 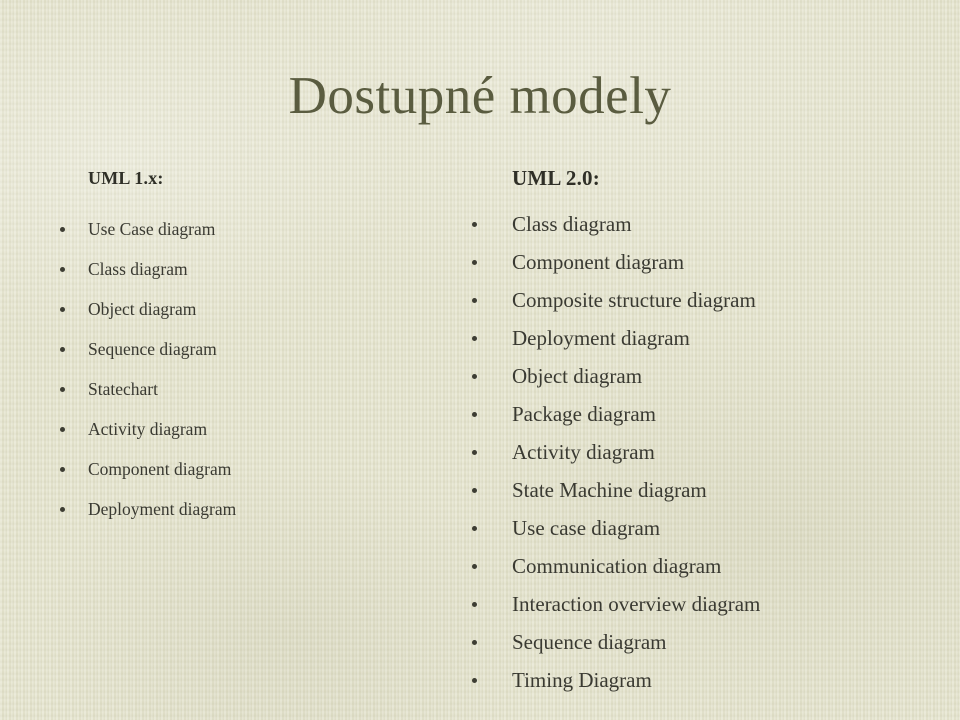 What do you see at coordinates (152, 229) in the screenshot?
I see `list-item-label: Use Case diagram` at bounding box center [152, 229].